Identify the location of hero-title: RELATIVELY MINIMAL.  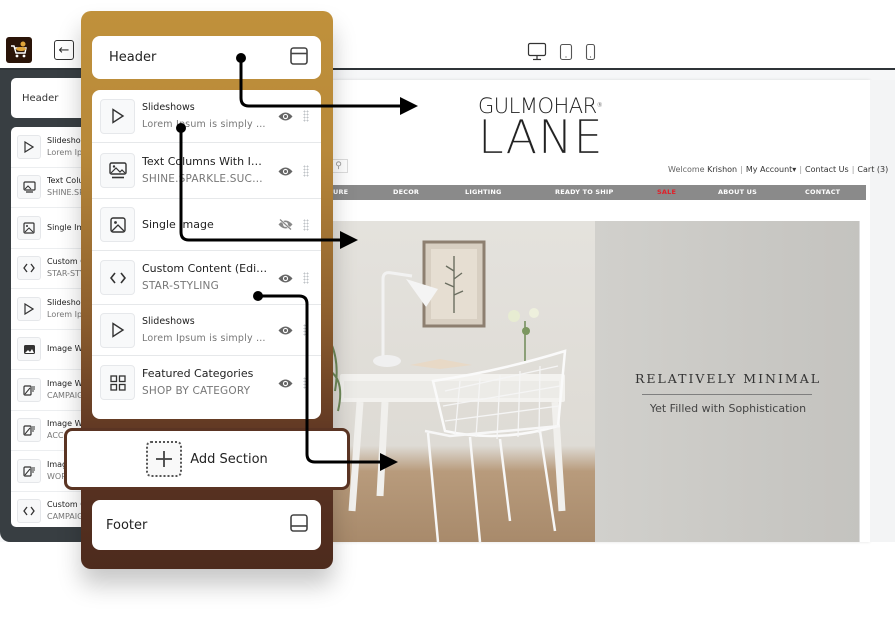
(728, 378).